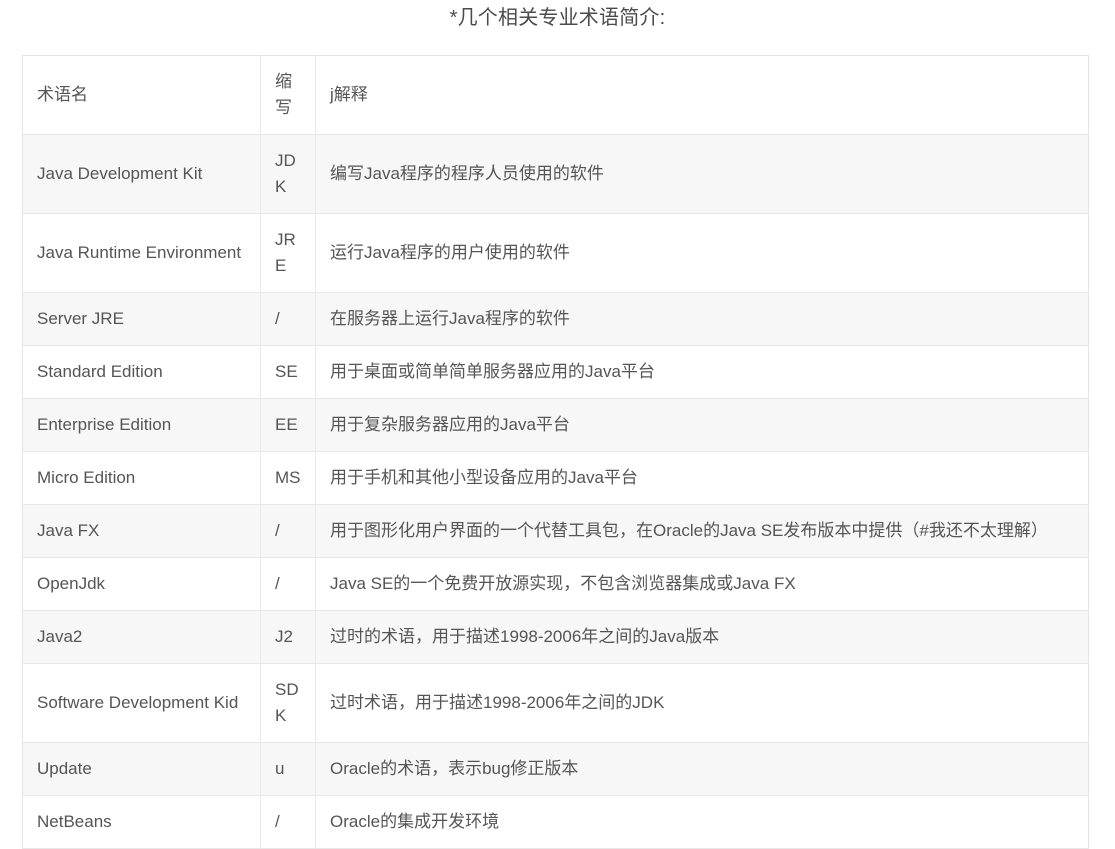 Image resolution: width=1115 pixels, height=849 pixels. What do you see at coordinates (702, 637) in the screenshot?
I see `cell-description: 过时的术语，用于描述1998-2006年之间的Java版本` at bounding box center [702, 637].